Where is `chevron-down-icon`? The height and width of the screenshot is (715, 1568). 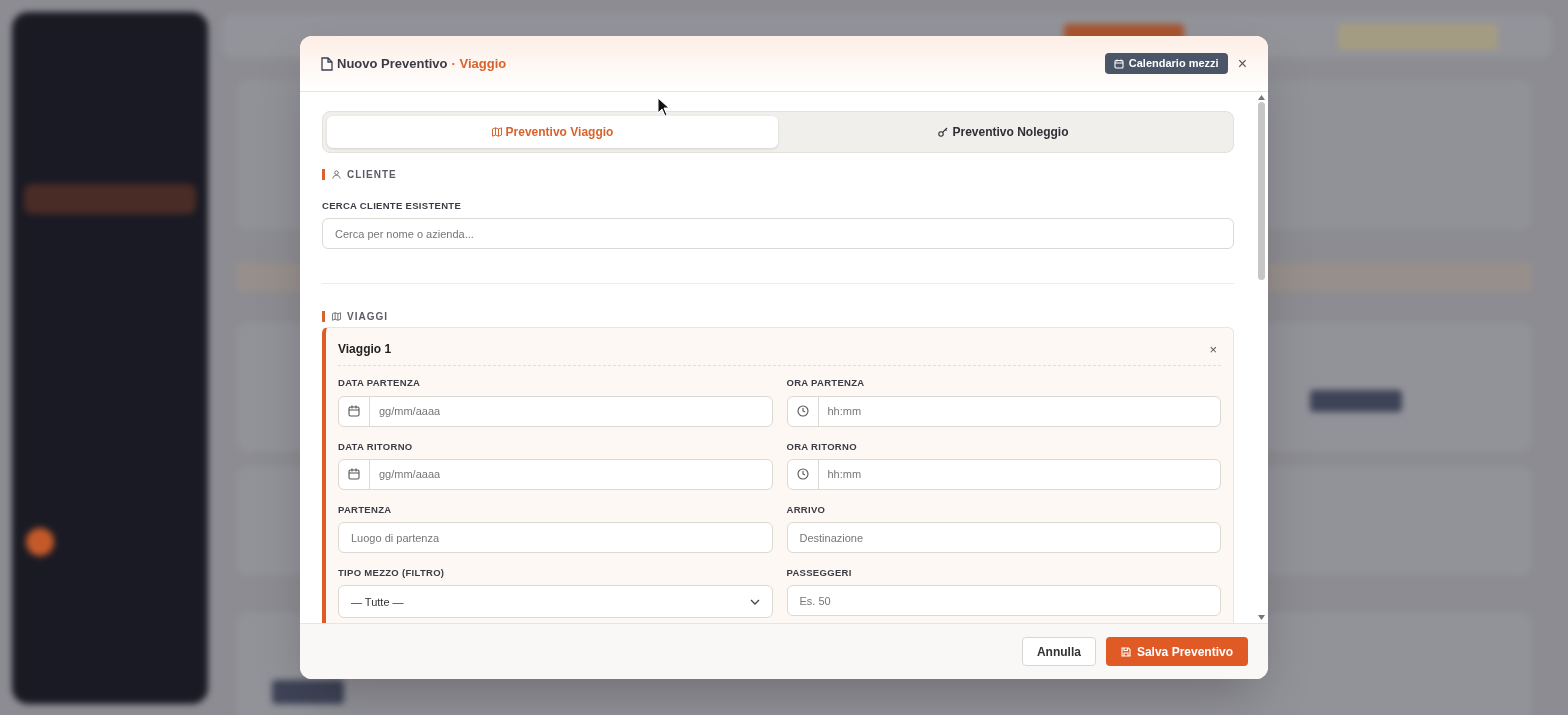 chevron-down-icon is located at coordinates (754, 601).